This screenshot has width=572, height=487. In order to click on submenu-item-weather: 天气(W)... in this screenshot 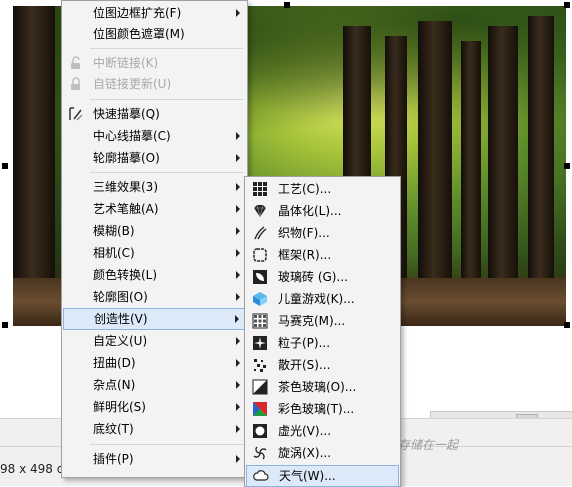, I will do `click(322, 476)`.